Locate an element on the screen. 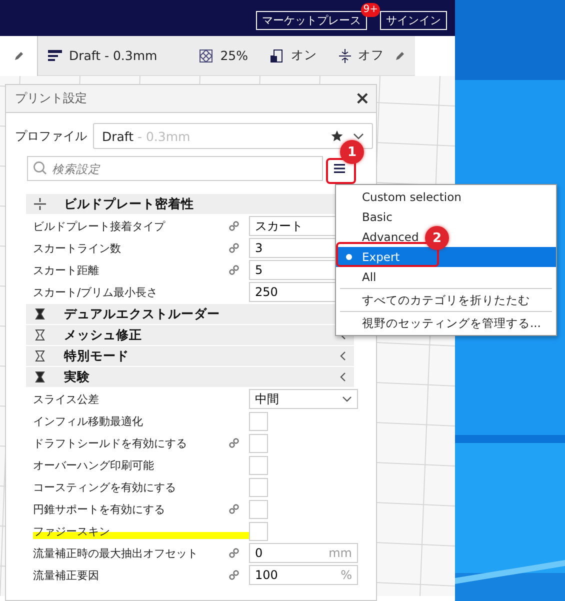  infill-value: 25% is located at coordinates (234, 55).